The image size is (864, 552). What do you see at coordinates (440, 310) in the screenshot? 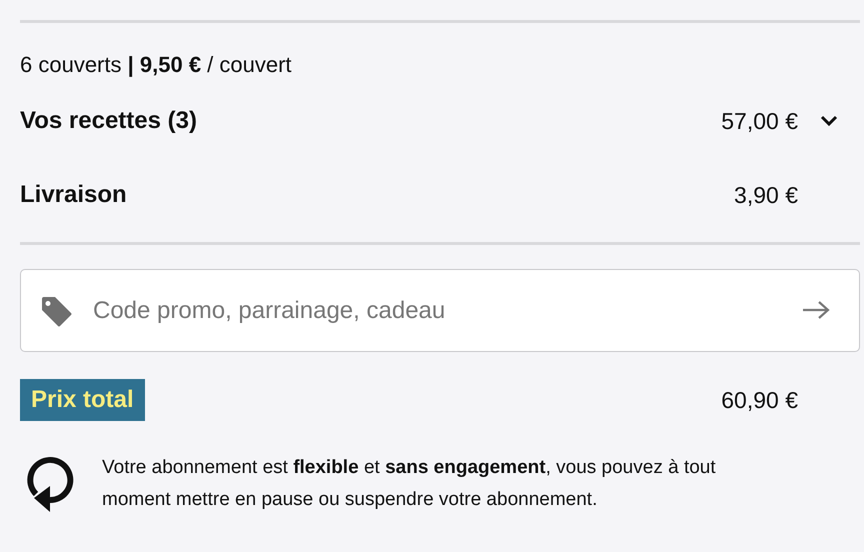
I see `promo-code-field: Code promo, parrainage, cadeau` at bounding box center [440, 310].